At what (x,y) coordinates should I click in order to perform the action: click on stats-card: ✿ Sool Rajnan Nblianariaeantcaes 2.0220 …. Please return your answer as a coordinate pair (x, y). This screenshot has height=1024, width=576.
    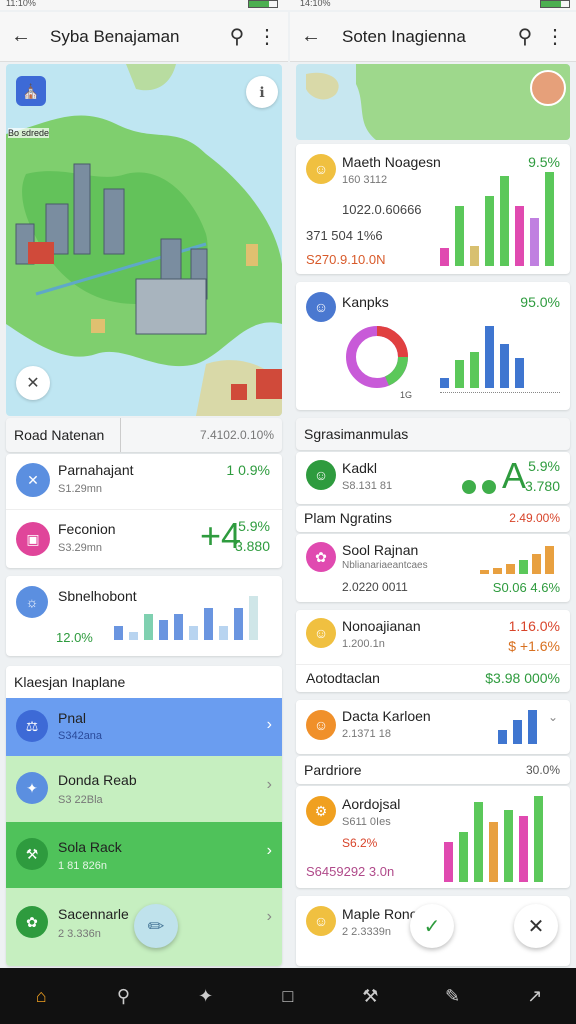
    Looking at the image, I should click on (433, 568).